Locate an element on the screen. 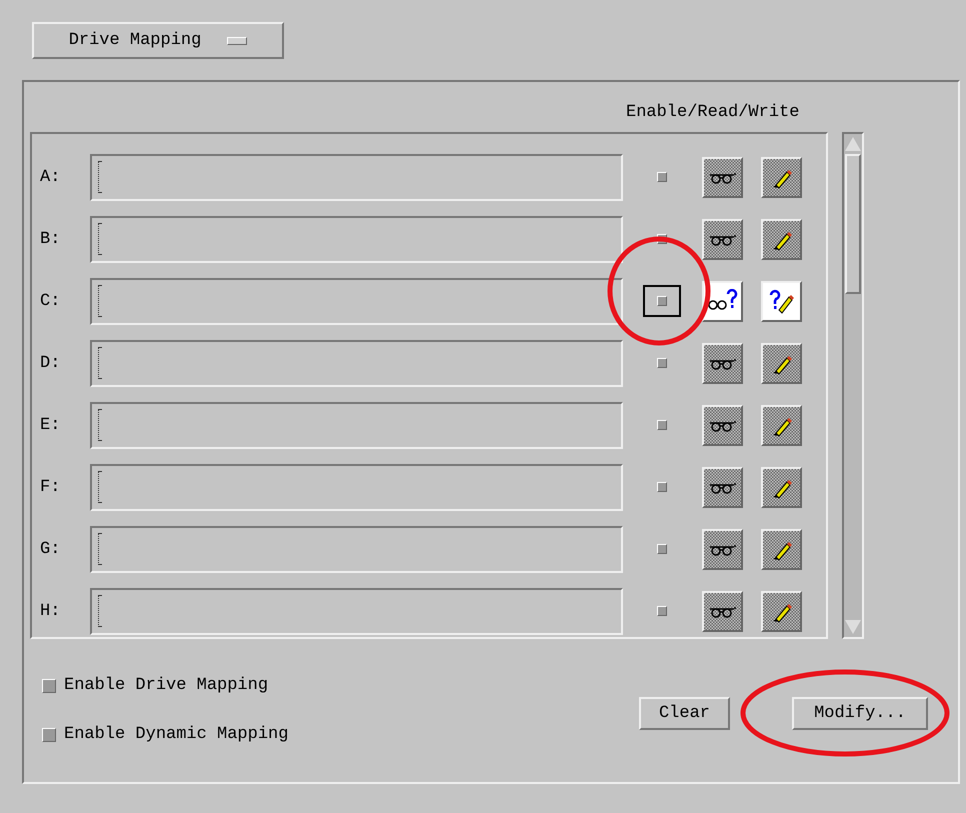 The image size is (966, 813). drive-label: A: is located at coordinates (50, 177).